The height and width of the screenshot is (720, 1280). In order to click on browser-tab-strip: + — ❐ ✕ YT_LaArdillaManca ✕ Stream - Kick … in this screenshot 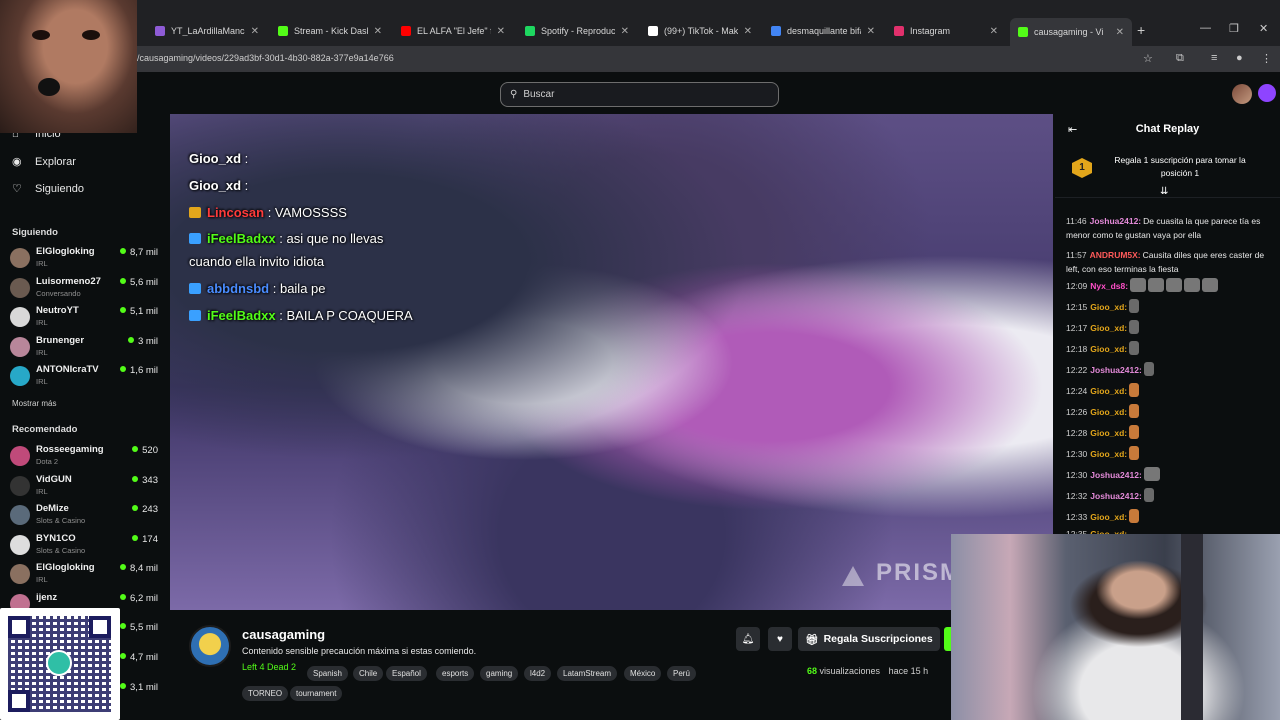, I will do `click(640, 23)`.